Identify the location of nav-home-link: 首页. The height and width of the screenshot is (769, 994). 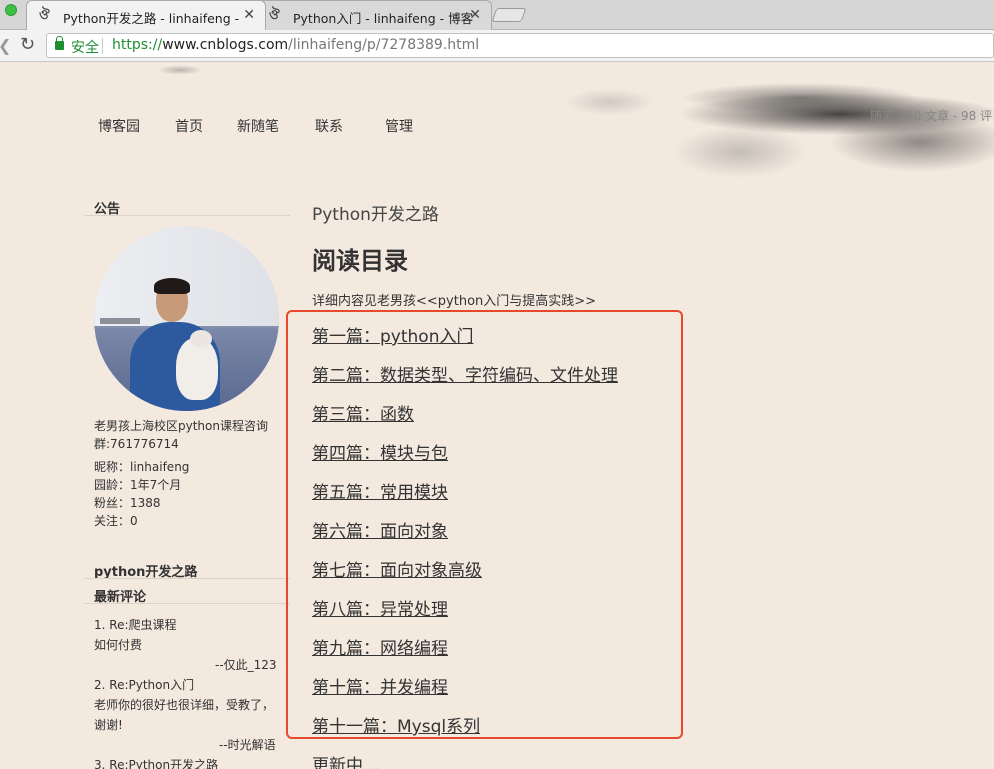
(189, 126).